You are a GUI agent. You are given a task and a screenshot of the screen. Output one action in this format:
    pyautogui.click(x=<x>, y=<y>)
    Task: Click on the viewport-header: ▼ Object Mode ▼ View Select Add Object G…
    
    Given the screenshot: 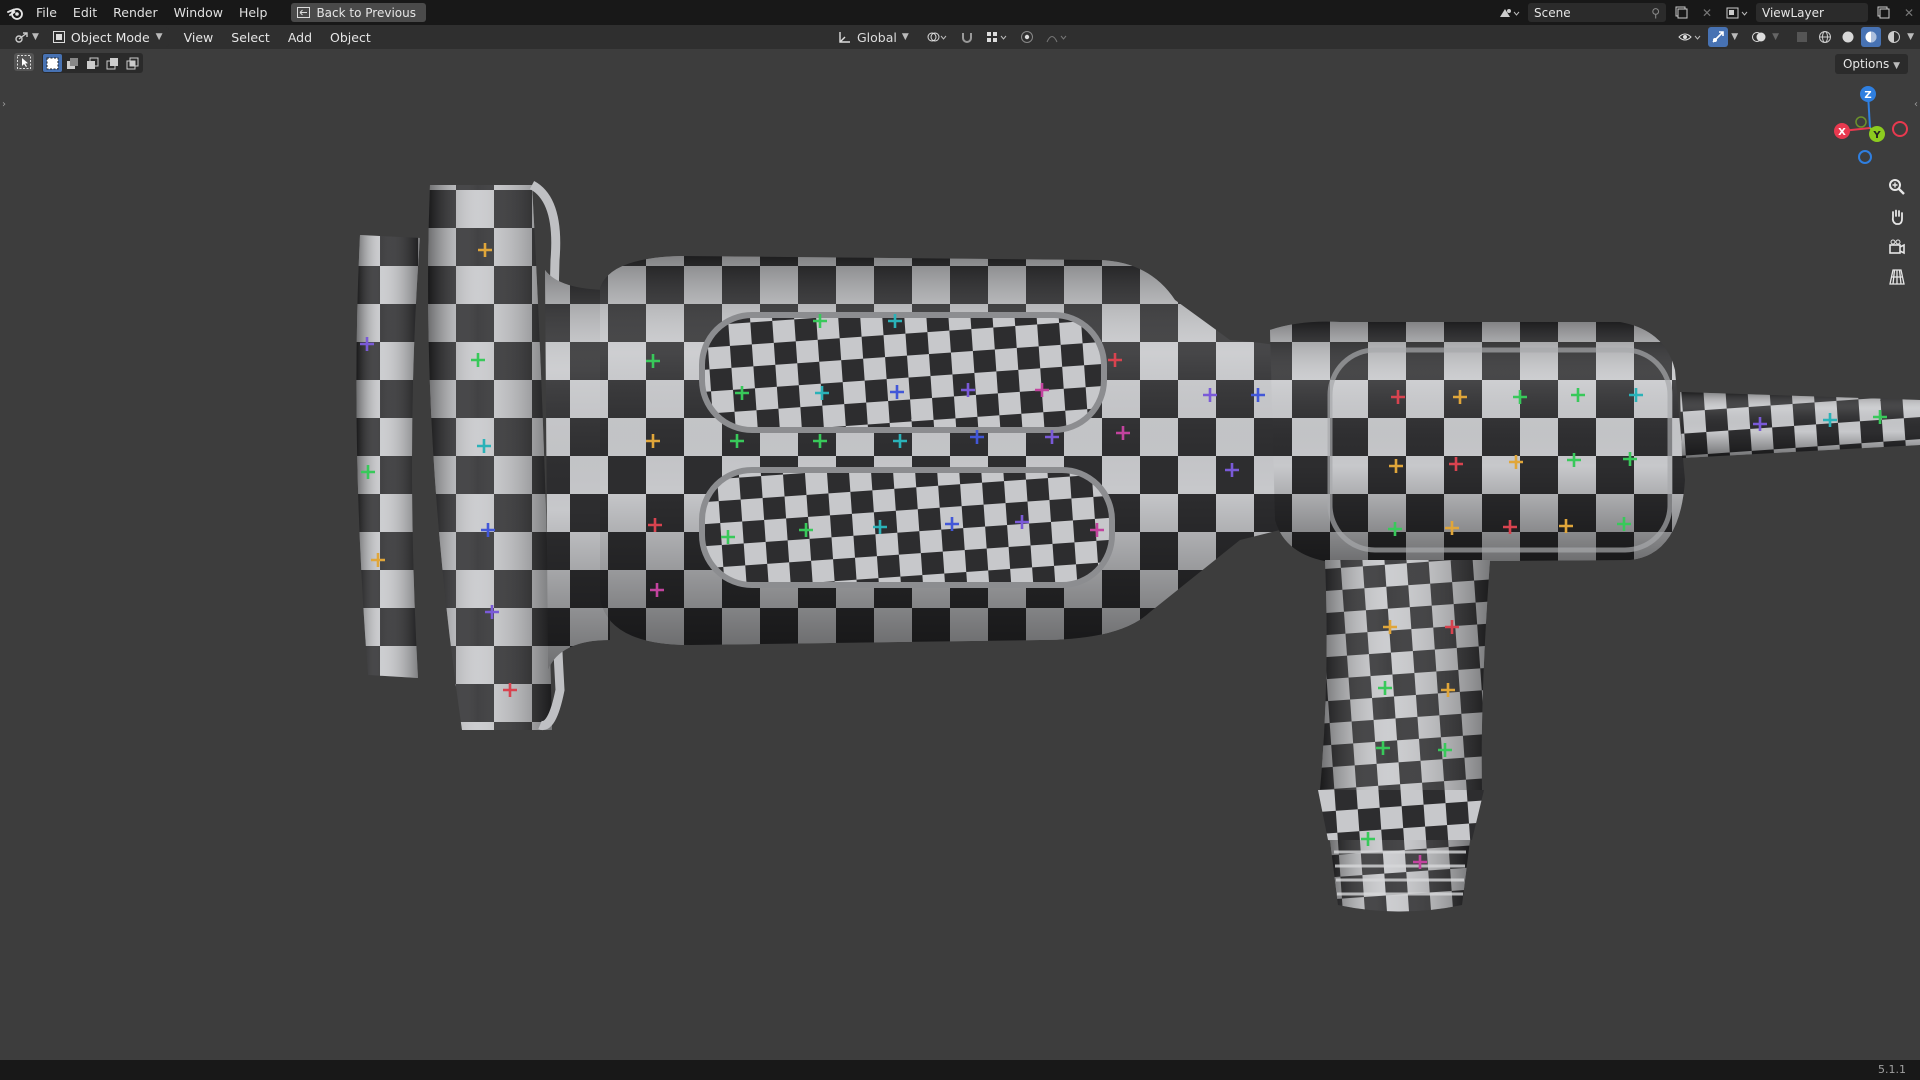 What is the action you would take?
    pyautogui.click(x=960, y=37)
    